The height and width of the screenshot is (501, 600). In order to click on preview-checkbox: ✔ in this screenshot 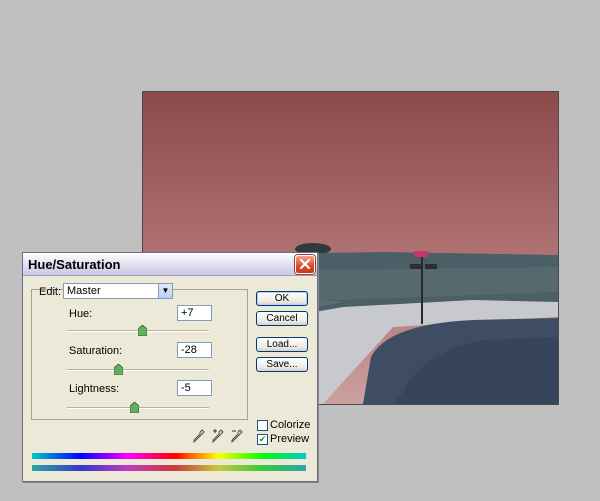, I will do `click(262, 439)`.